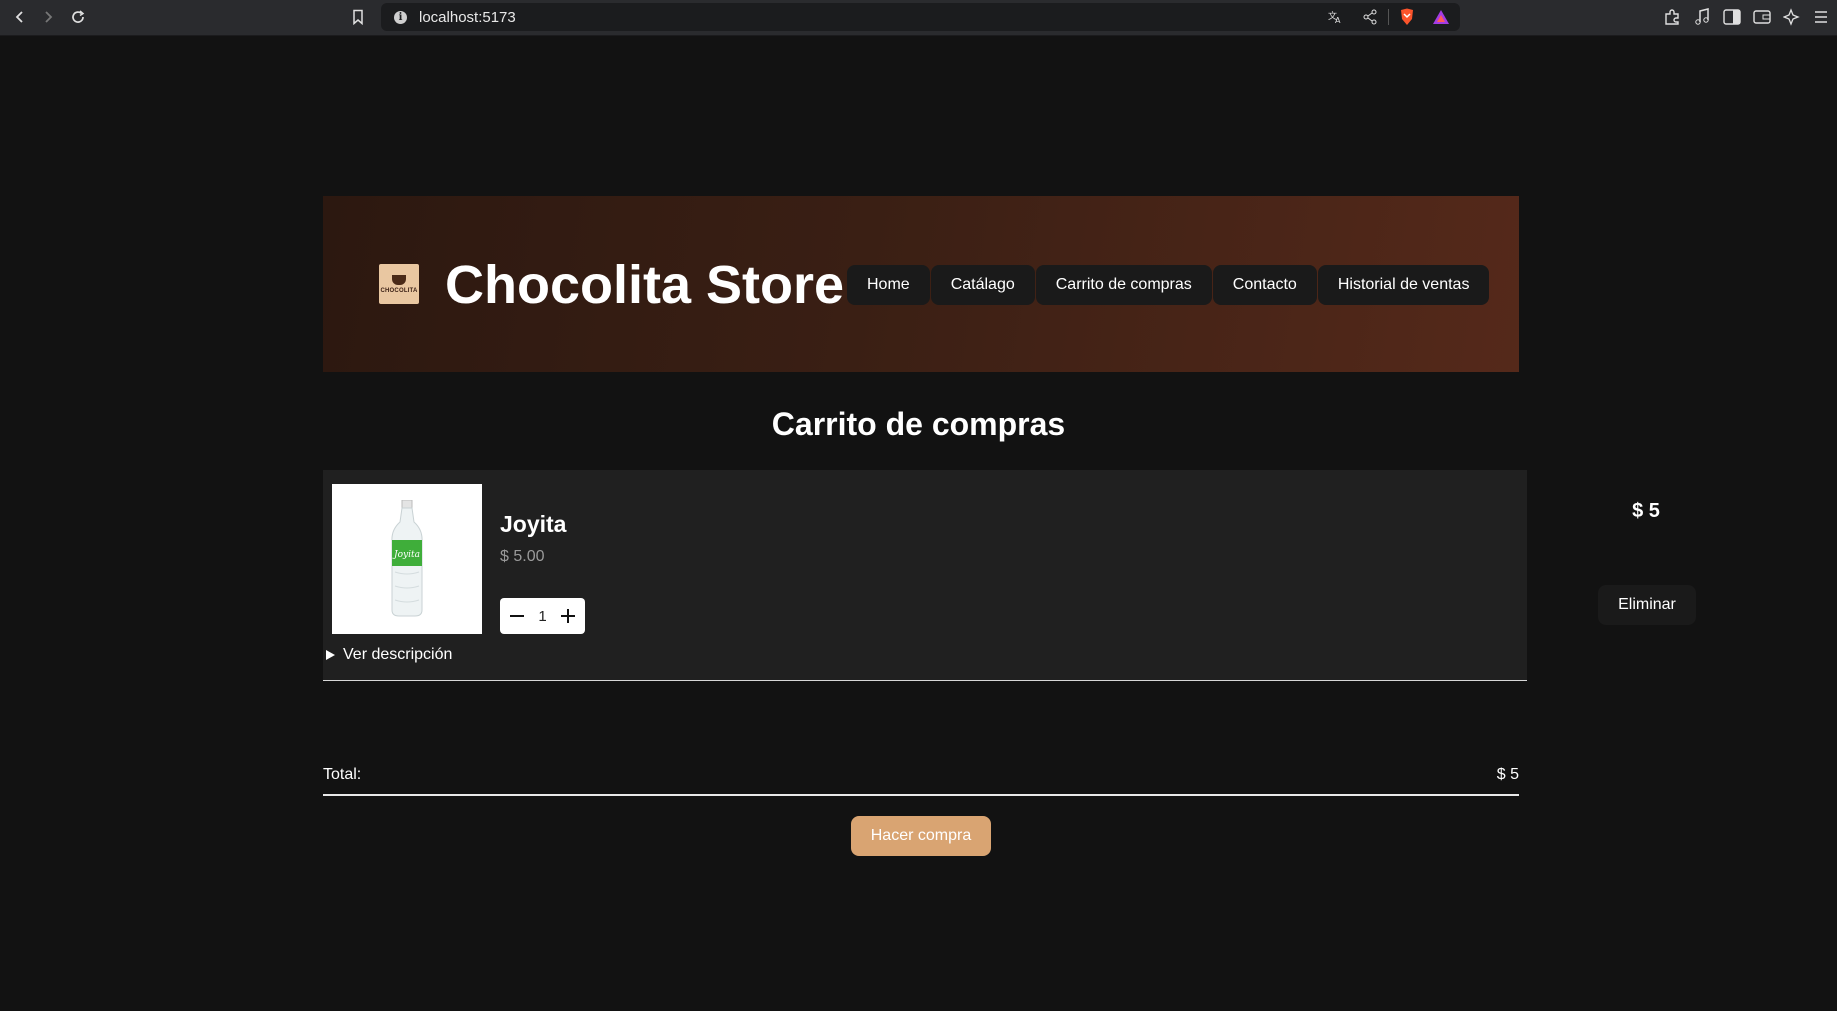 The width and height of the screenshot is (1837, 1011). I want to click on item-line-total: $ 5, so click(1646, 511).